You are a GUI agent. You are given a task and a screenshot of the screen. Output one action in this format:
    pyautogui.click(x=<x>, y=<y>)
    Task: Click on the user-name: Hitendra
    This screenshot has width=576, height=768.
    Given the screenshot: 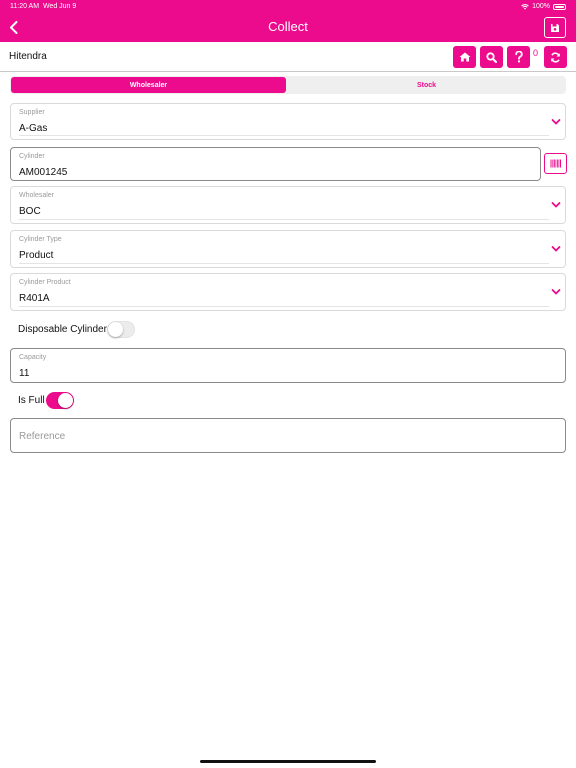 What is the action you would take?
    pyautogui.click(x=28, y=56)
    